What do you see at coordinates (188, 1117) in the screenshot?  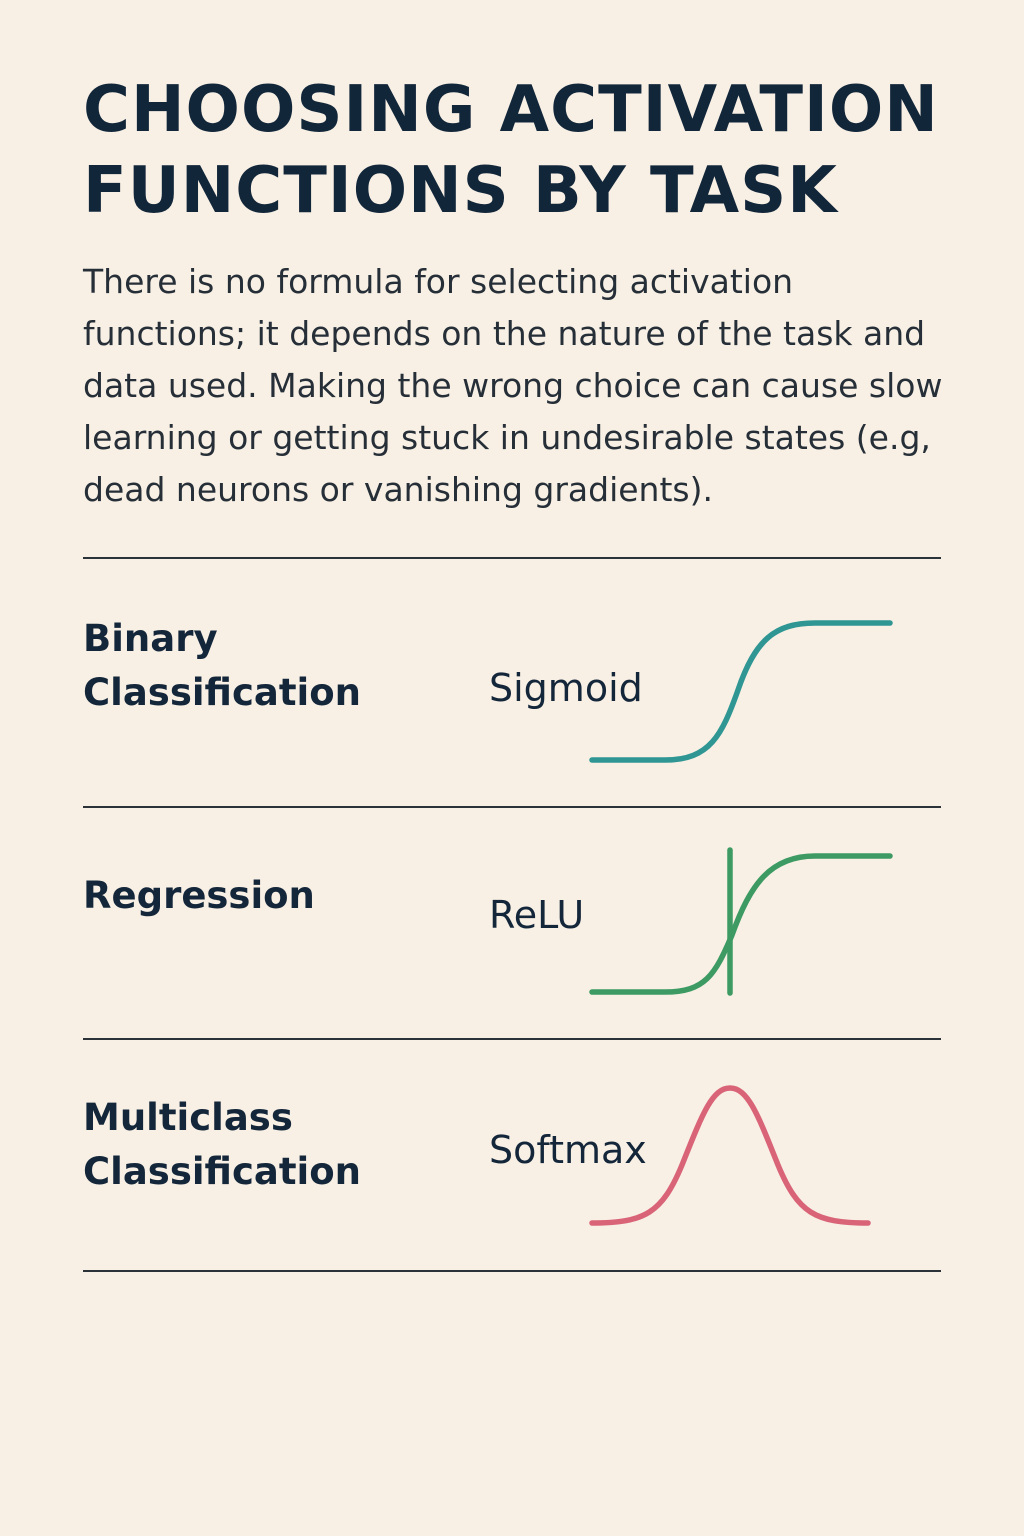 I see `task-label-line-1: Multiclass` at bounding box center [188, 1117].